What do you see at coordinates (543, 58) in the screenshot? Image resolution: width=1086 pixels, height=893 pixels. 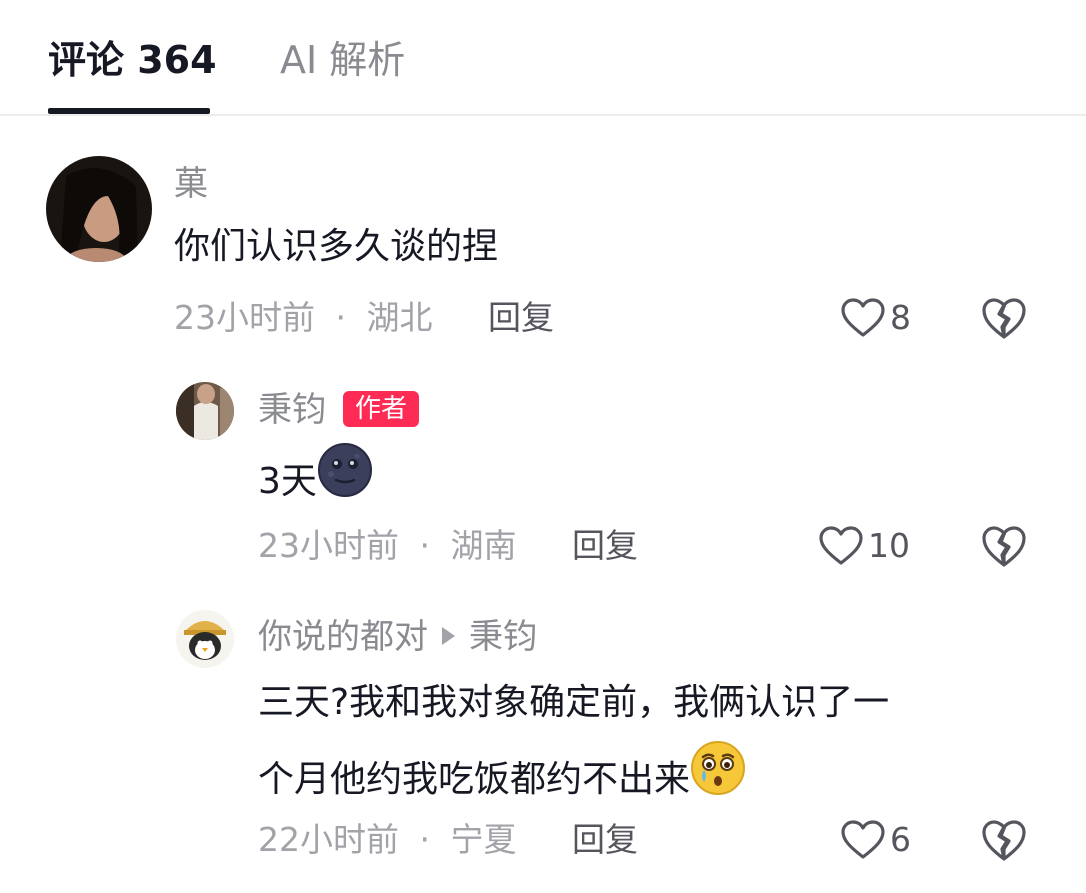 I see `tab-bar: 评论 364 AI 解析` at bounding box center [543, 58].